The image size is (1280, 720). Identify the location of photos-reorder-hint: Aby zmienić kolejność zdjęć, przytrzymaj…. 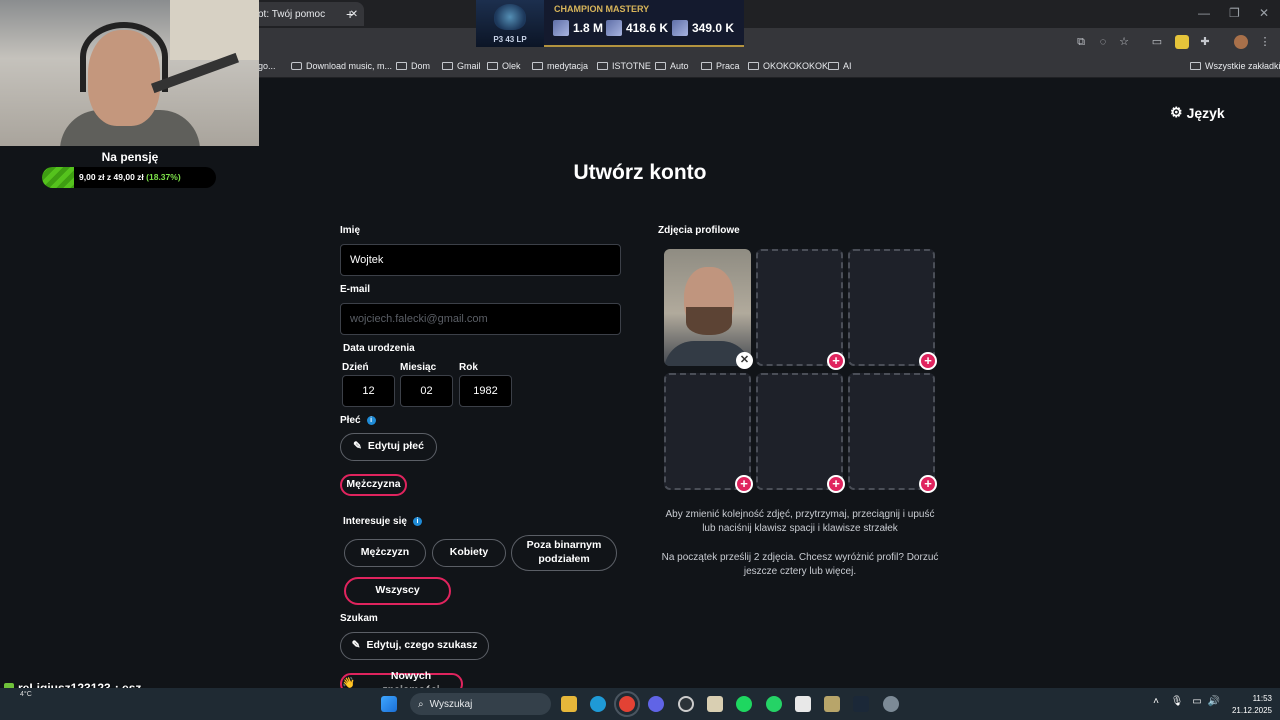
(800, 521).